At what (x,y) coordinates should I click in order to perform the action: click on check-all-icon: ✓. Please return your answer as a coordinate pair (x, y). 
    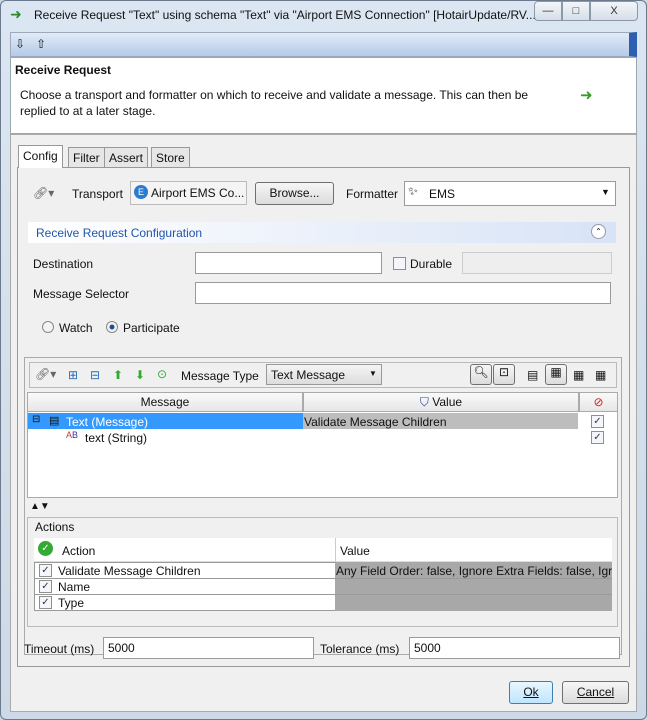
    Looking at the image, I should click on (45, 548).